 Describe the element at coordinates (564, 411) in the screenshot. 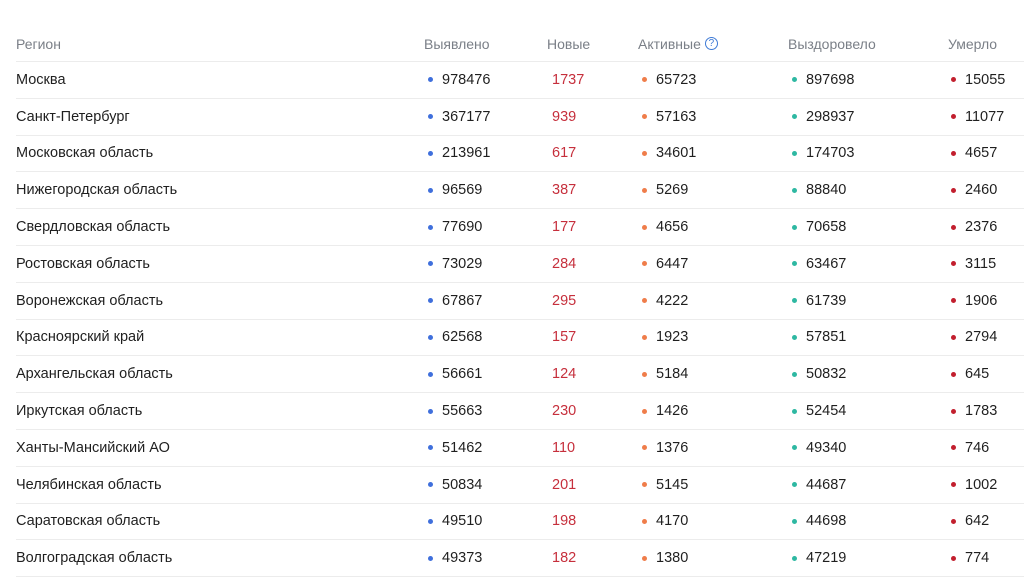

I see `new-value: 230` at that location.